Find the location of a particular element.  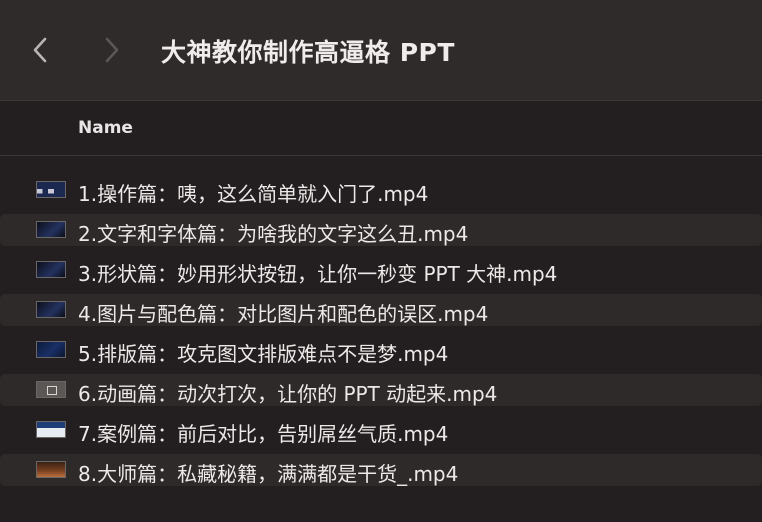

chevron-right-icon is located at coordinates (112, 50).